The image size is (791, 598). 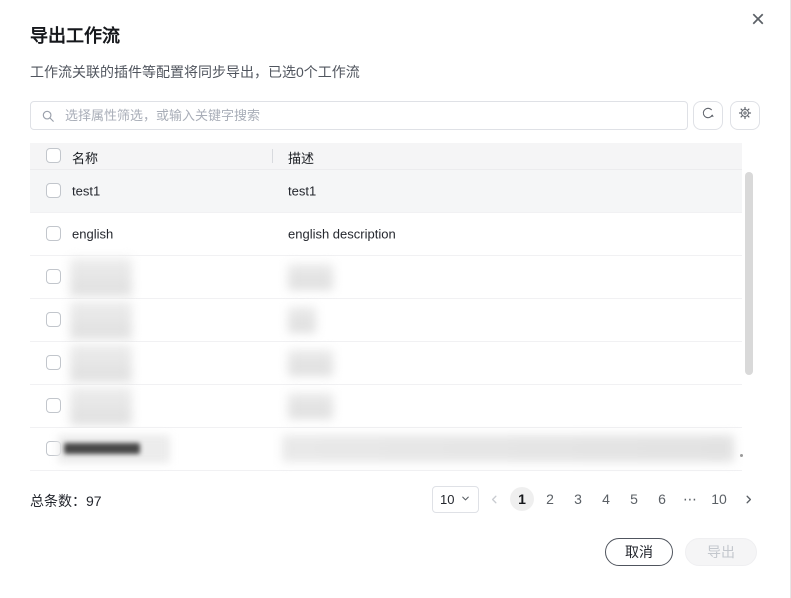 I want to click on next-page-button, so click(x=748, y=499).